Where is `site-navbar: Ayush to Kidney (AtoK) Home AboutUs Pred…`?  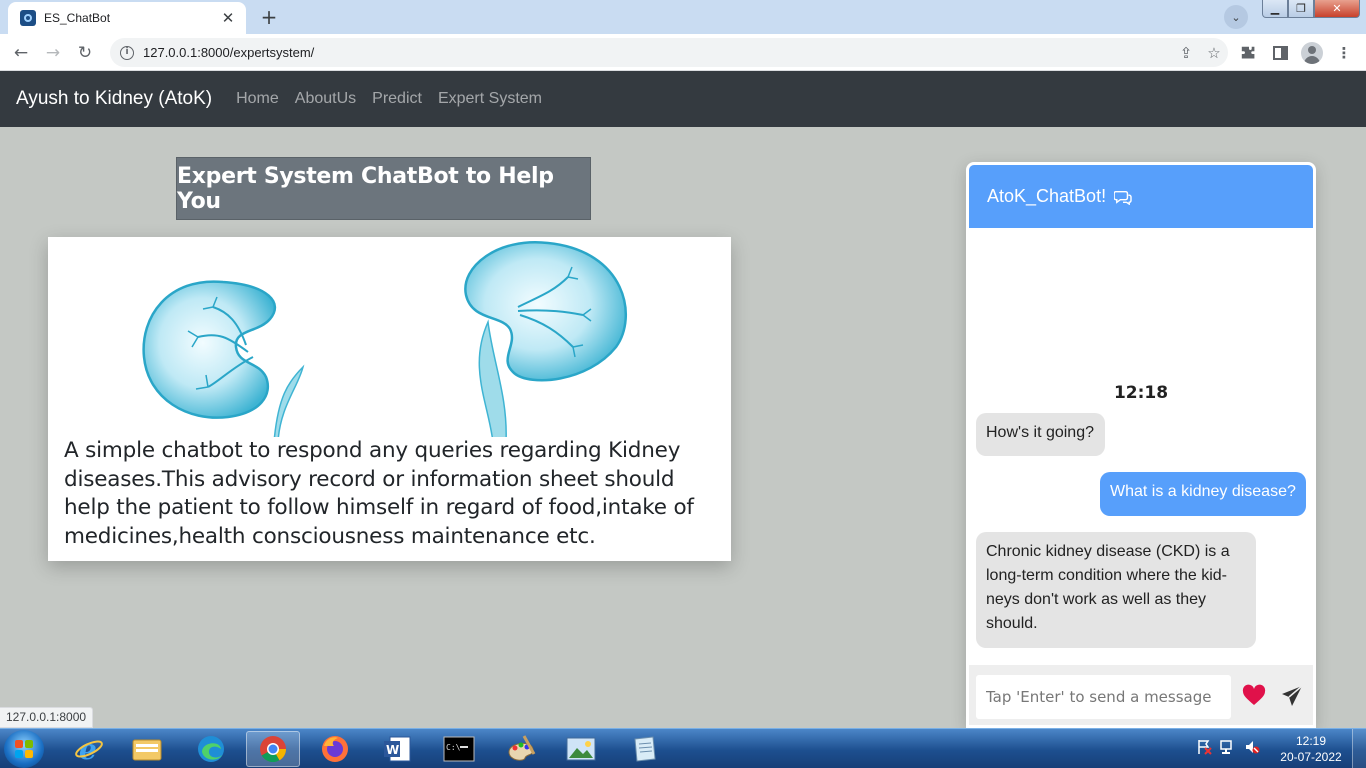
site-navbar: Ayush to Kidney (AtoK) Home AboutUs Pred… is located at coordinates (683, 99).